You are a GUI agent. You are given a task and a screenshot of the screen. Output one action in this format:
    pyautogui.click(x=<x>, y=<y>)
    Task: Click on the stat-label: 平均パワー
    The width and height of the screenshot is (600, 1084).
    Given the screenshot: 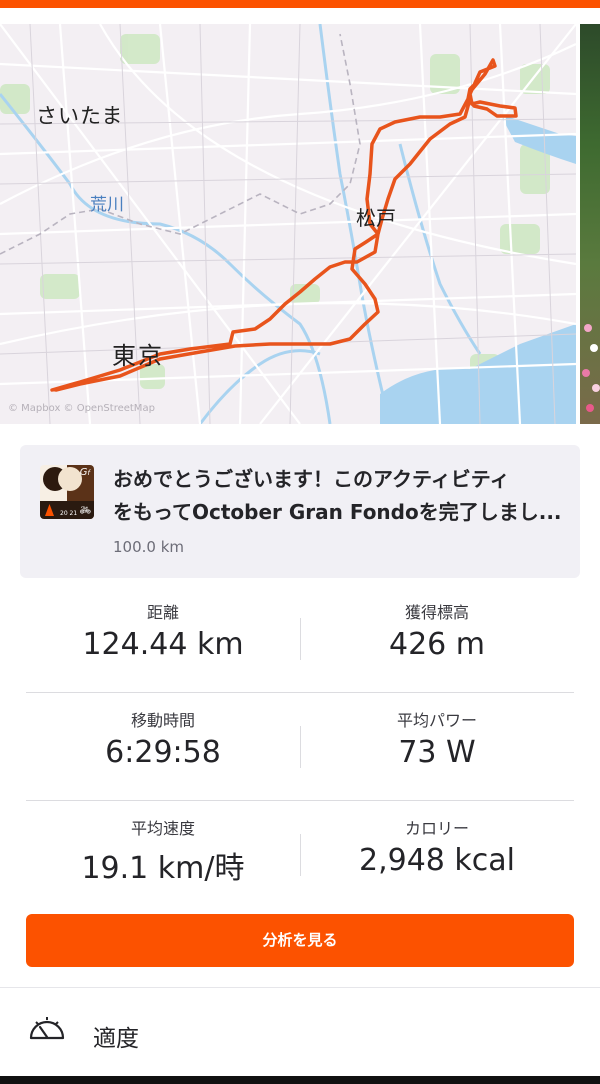 What is the action you would take?
    pyautogui.click(x=436, y=720)
    